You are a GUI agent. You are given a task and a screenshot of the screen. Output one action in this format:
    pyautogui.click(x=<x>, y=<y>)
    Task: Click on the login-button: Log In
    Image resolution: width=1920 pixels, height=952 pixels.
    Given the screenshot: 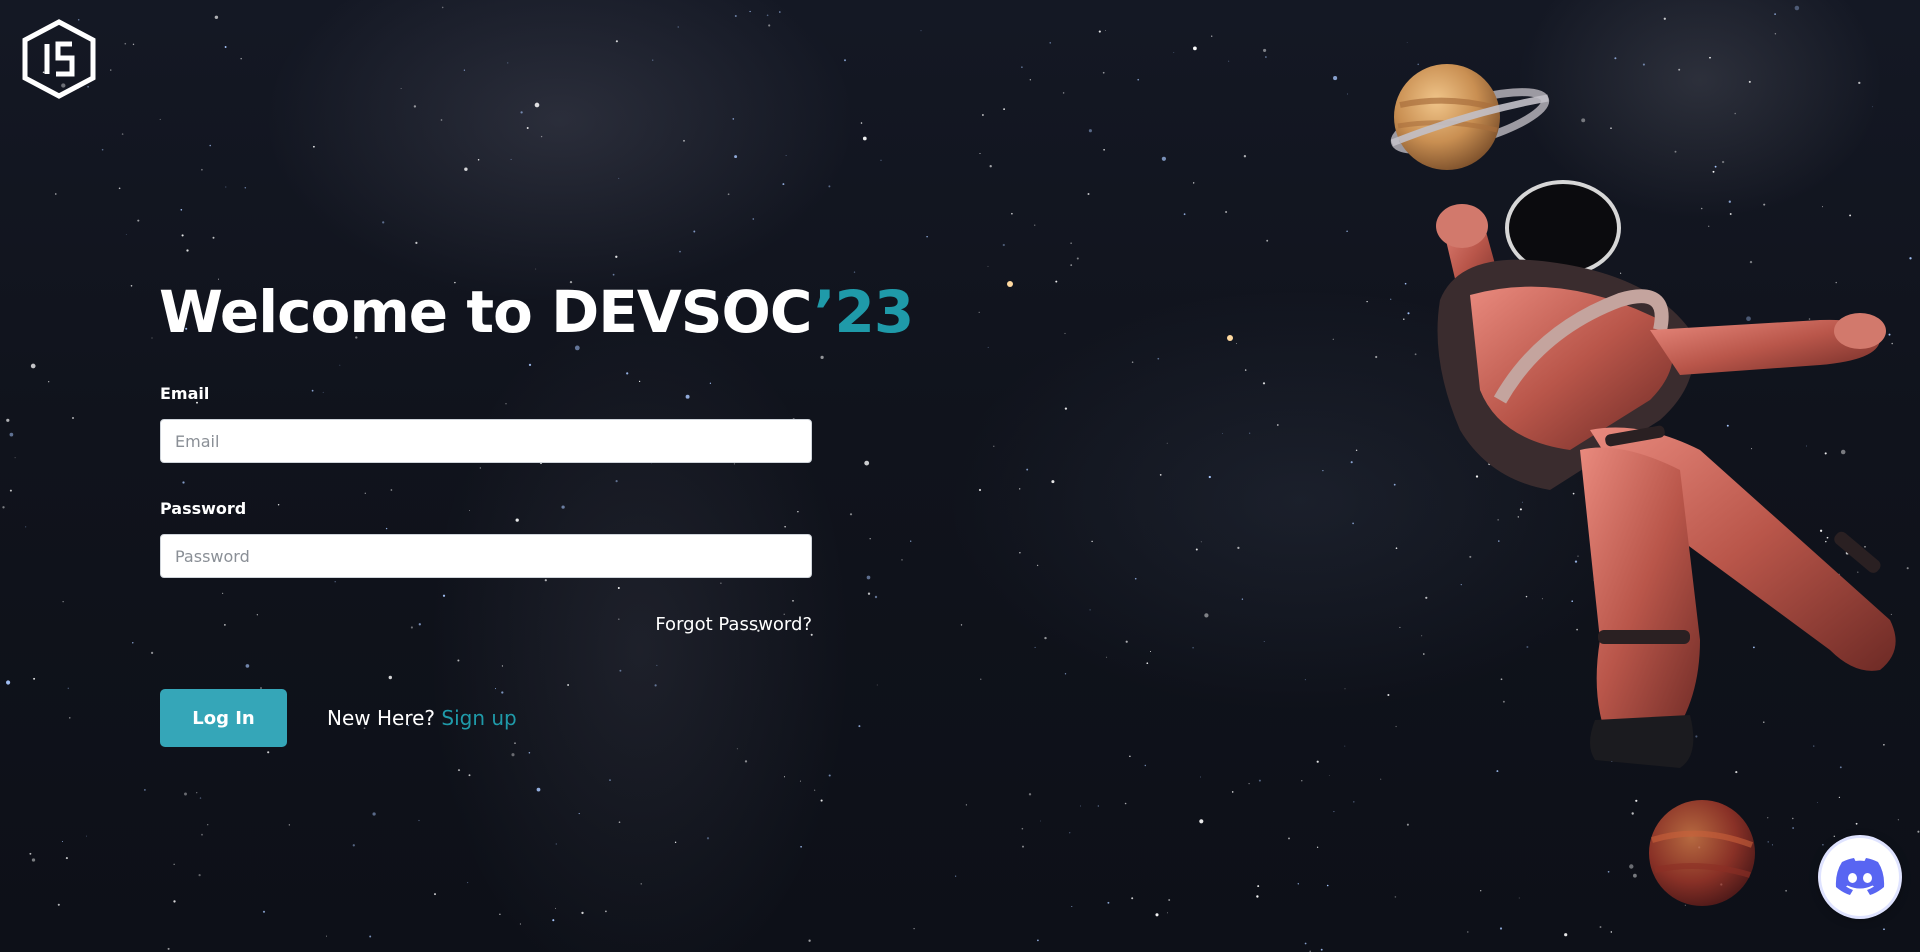 What is the action you would take?
    pyautogui.click(x=223, y=718)
    